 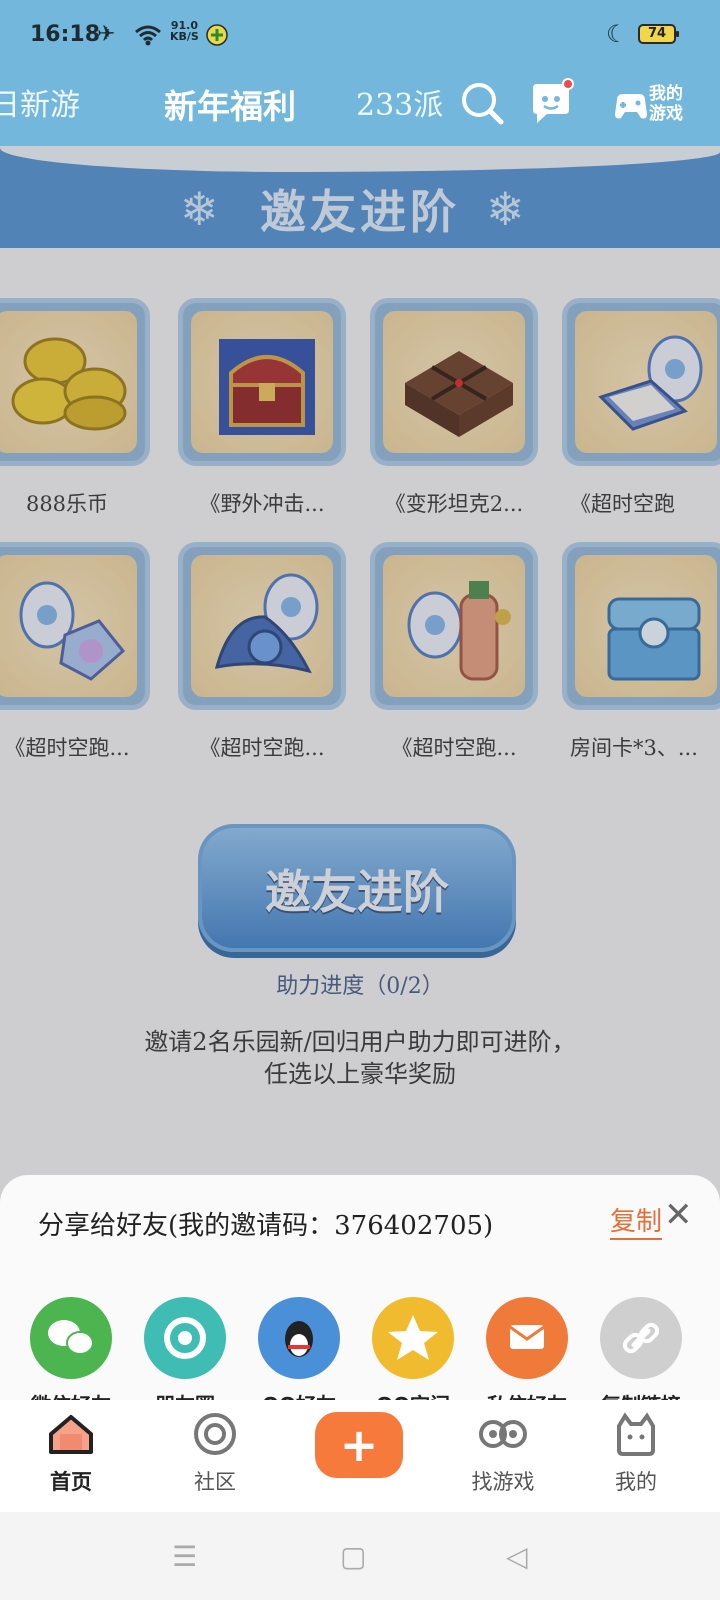 What do you see at coordinates (71, 1481) in the screenshot?
I see `nav-label: 首页` at bounding box center [71, 1481].